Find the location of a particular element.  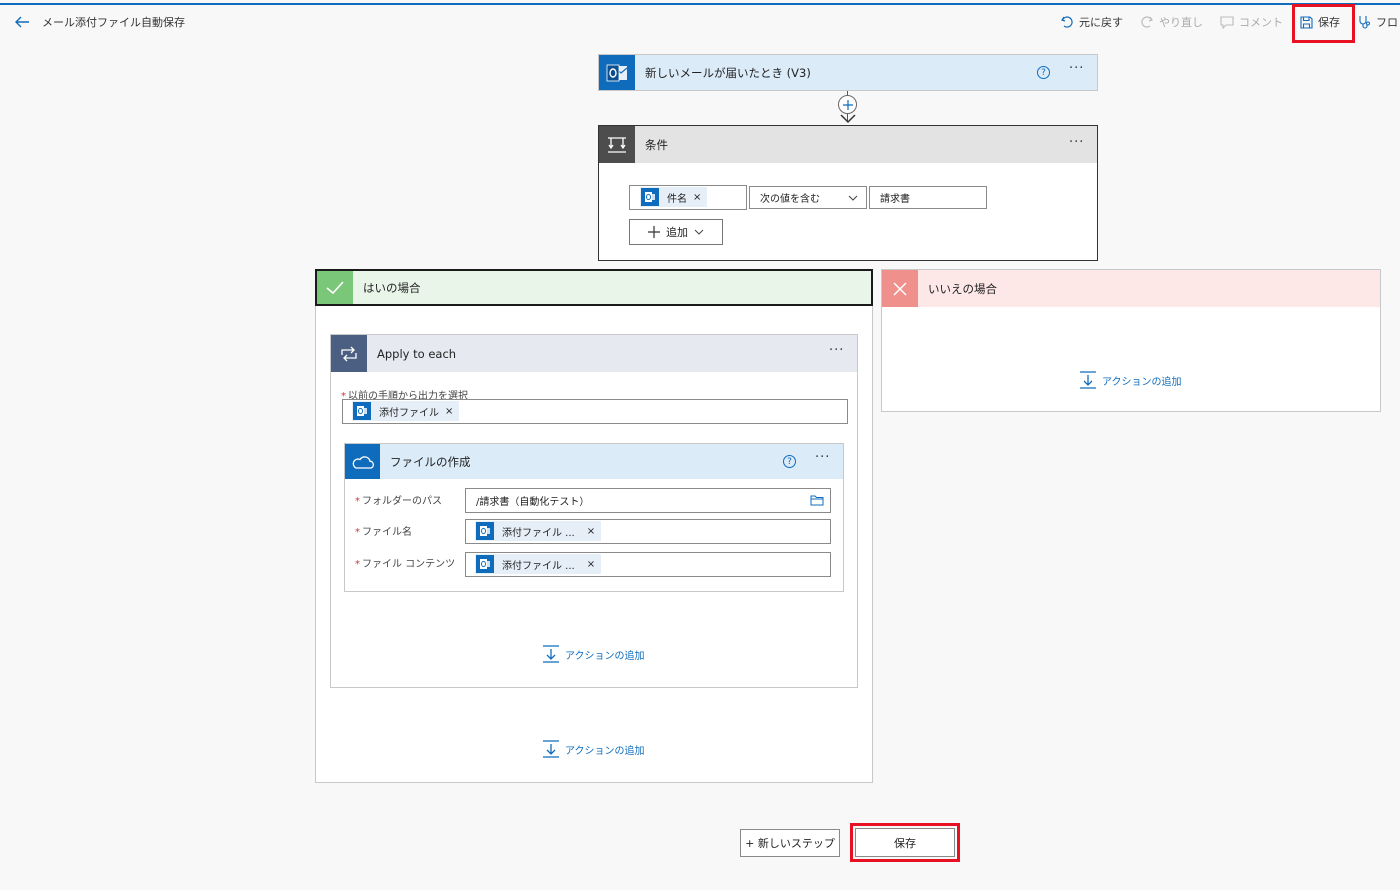

condition-add-label: 追加 is located at coordinates (677, 232).